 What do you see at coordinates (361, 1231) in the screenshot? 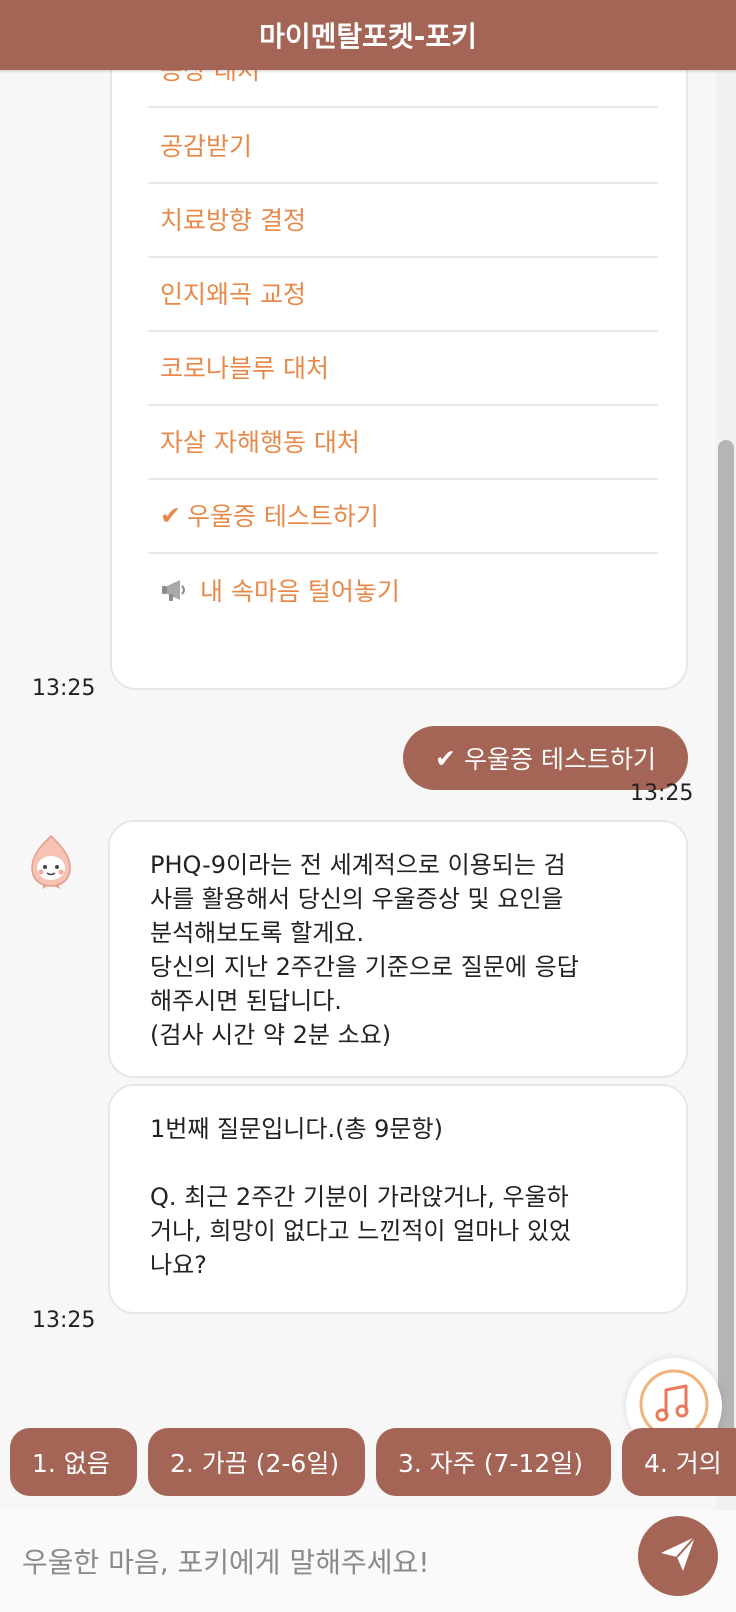
I see `question-line: 거나, 희망이 없다고 느낀적이 얼마나 있었` at bounding box center [361, 1231].